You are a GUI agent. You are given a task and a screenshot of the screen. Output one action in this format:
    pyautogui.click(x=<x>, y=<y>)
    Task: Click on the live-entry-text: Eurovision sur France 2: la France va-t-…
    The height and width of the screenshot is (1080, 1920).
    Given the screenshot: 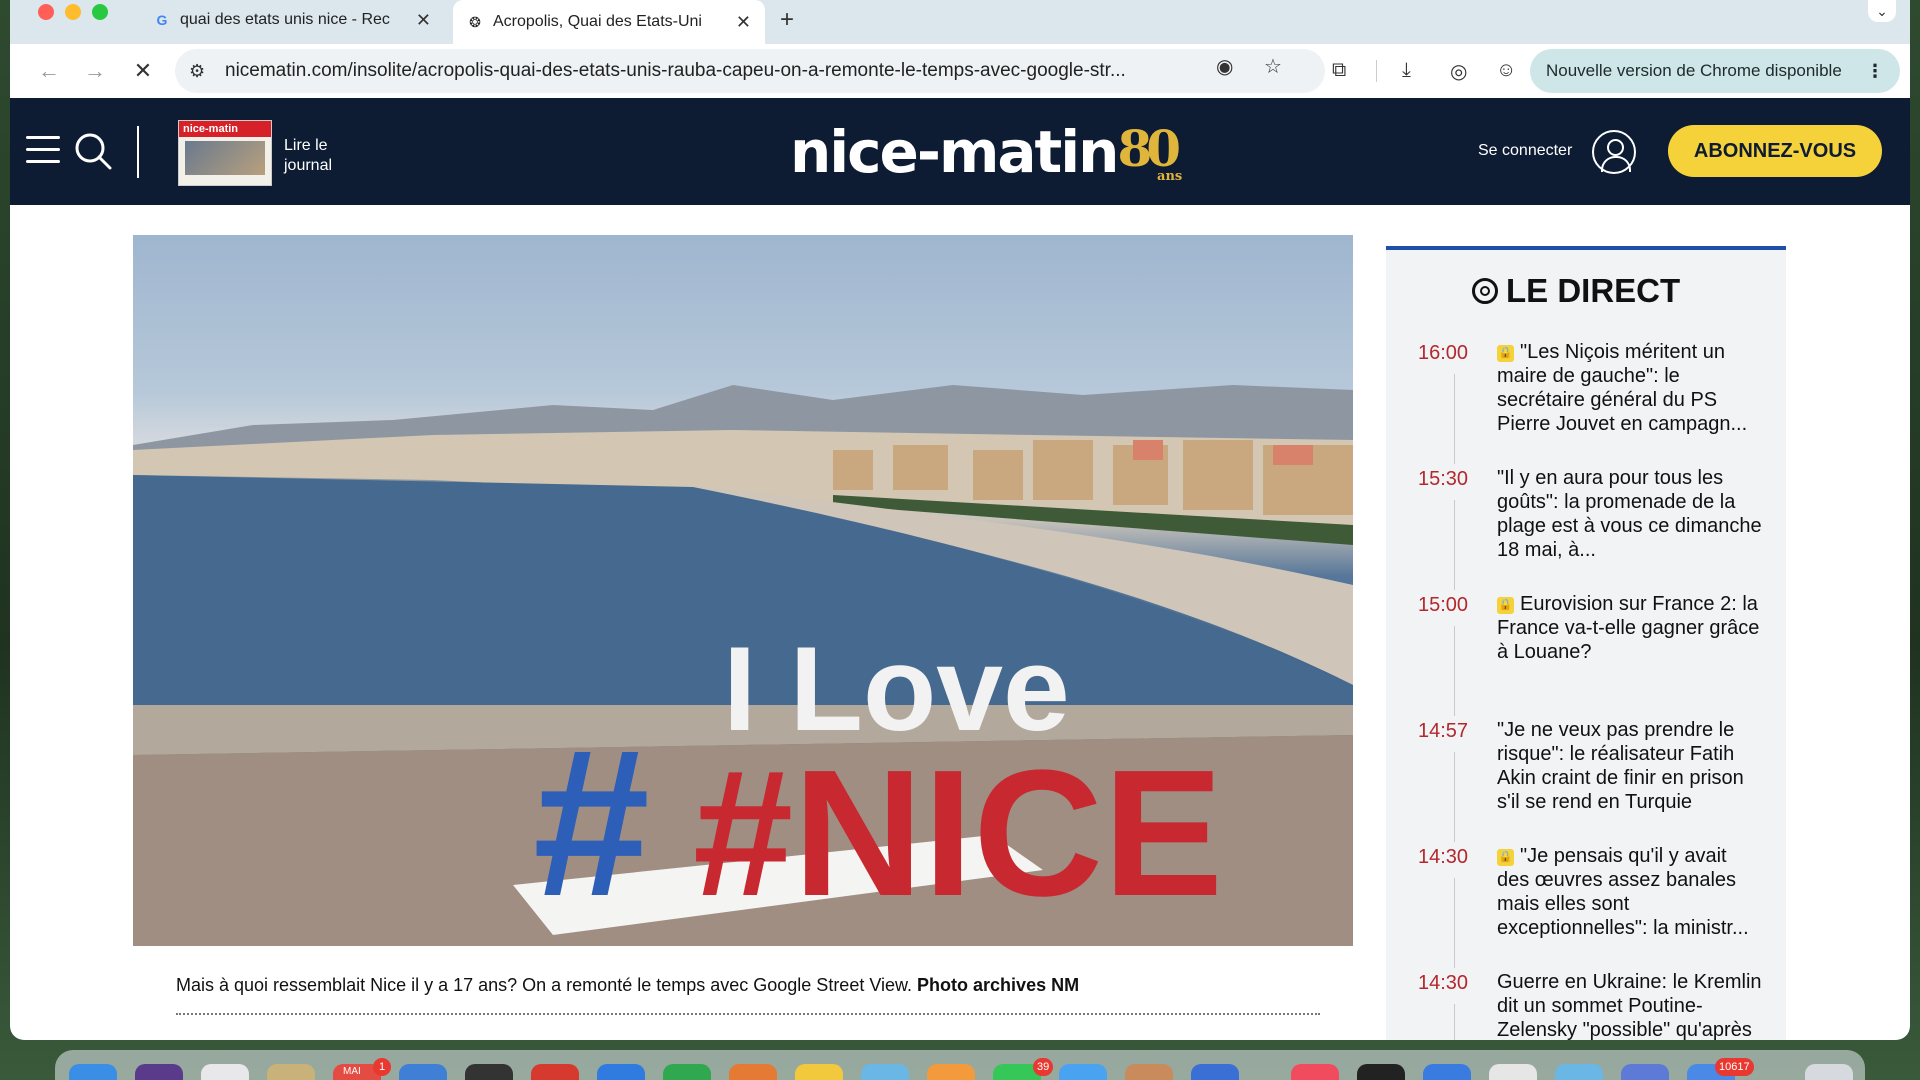 What is the action you would take?
    pyautogui.click(x=1628, y=628)
    